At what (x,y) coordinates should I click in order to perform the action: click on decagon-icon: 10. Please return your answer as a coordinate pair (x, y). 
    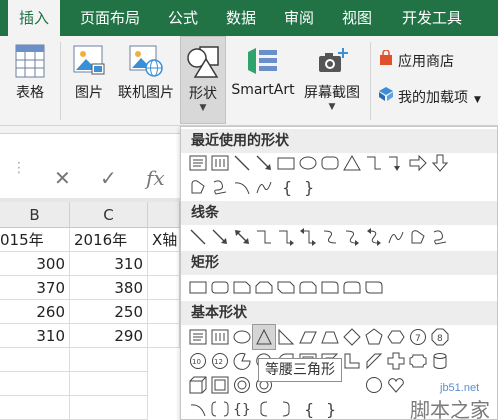
    Looking at the image, I should click on (198, 361).